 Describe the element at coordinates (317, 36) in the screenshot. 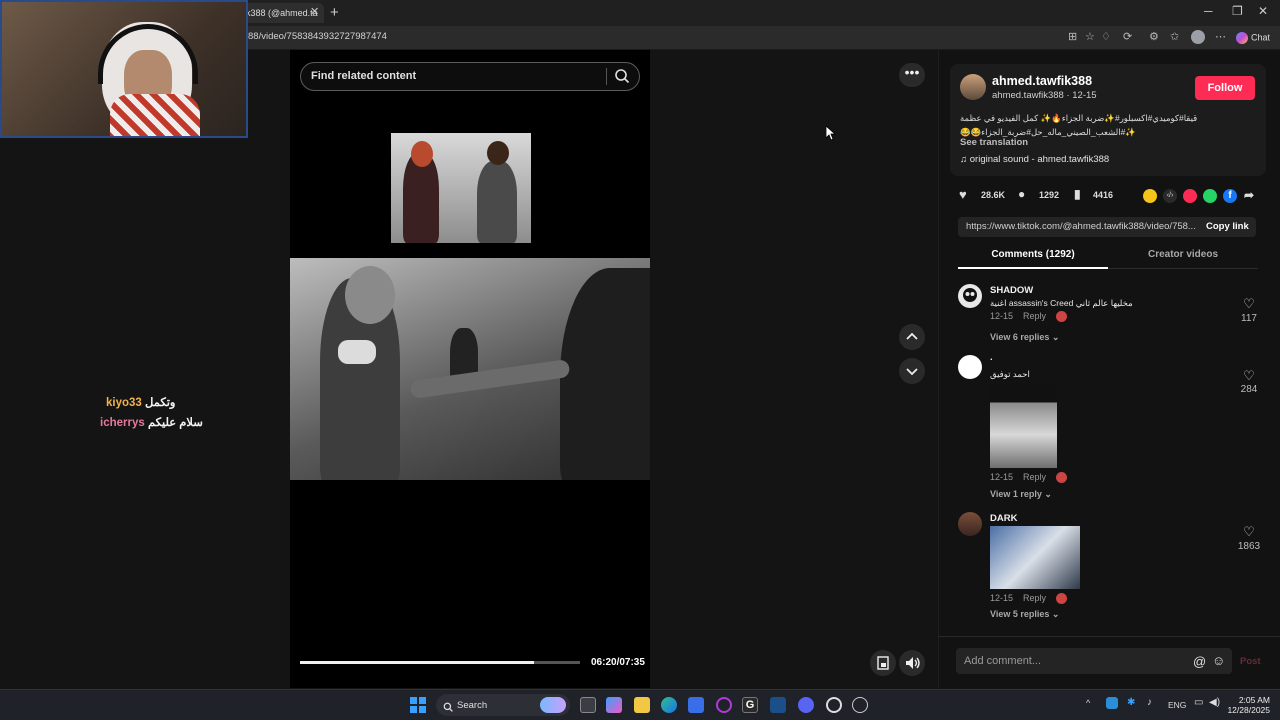

I see `url-text: 88/video/7583843932727987474` at that location.